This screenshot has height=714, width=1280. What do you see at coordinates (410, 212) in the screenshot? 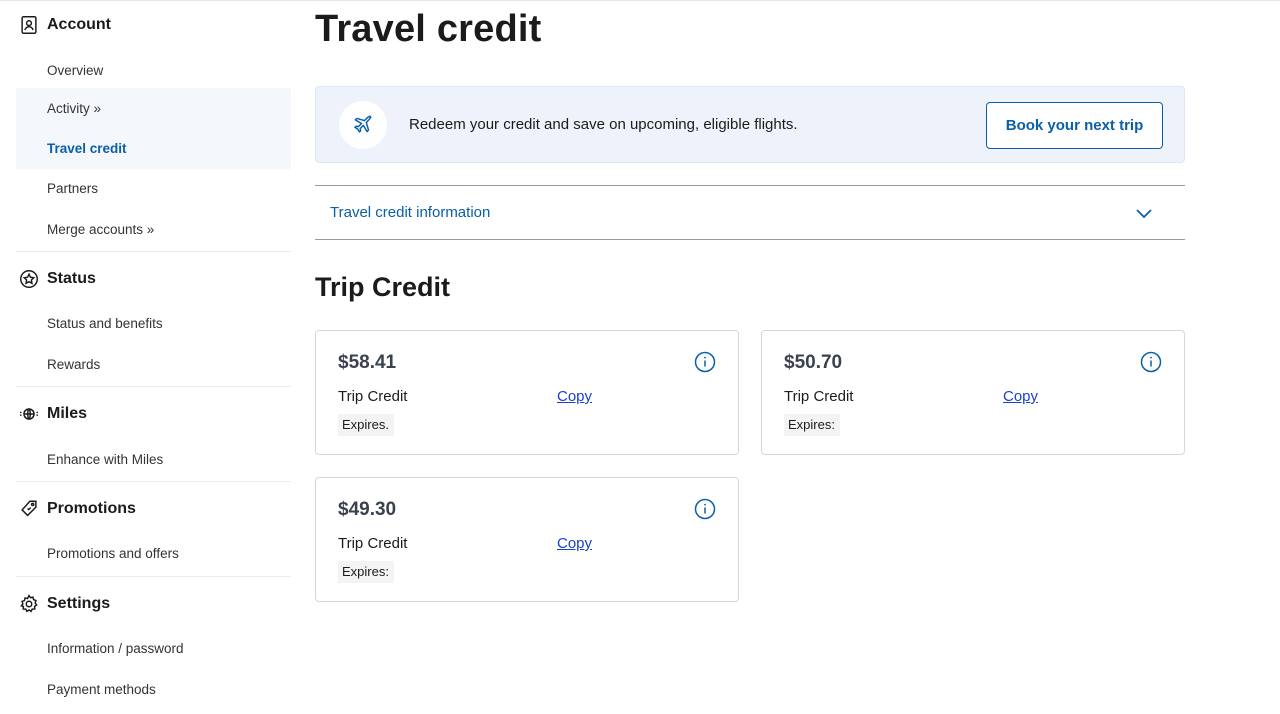
I see `accordion-label: Travel credit information` at bounding box center [410, 212].